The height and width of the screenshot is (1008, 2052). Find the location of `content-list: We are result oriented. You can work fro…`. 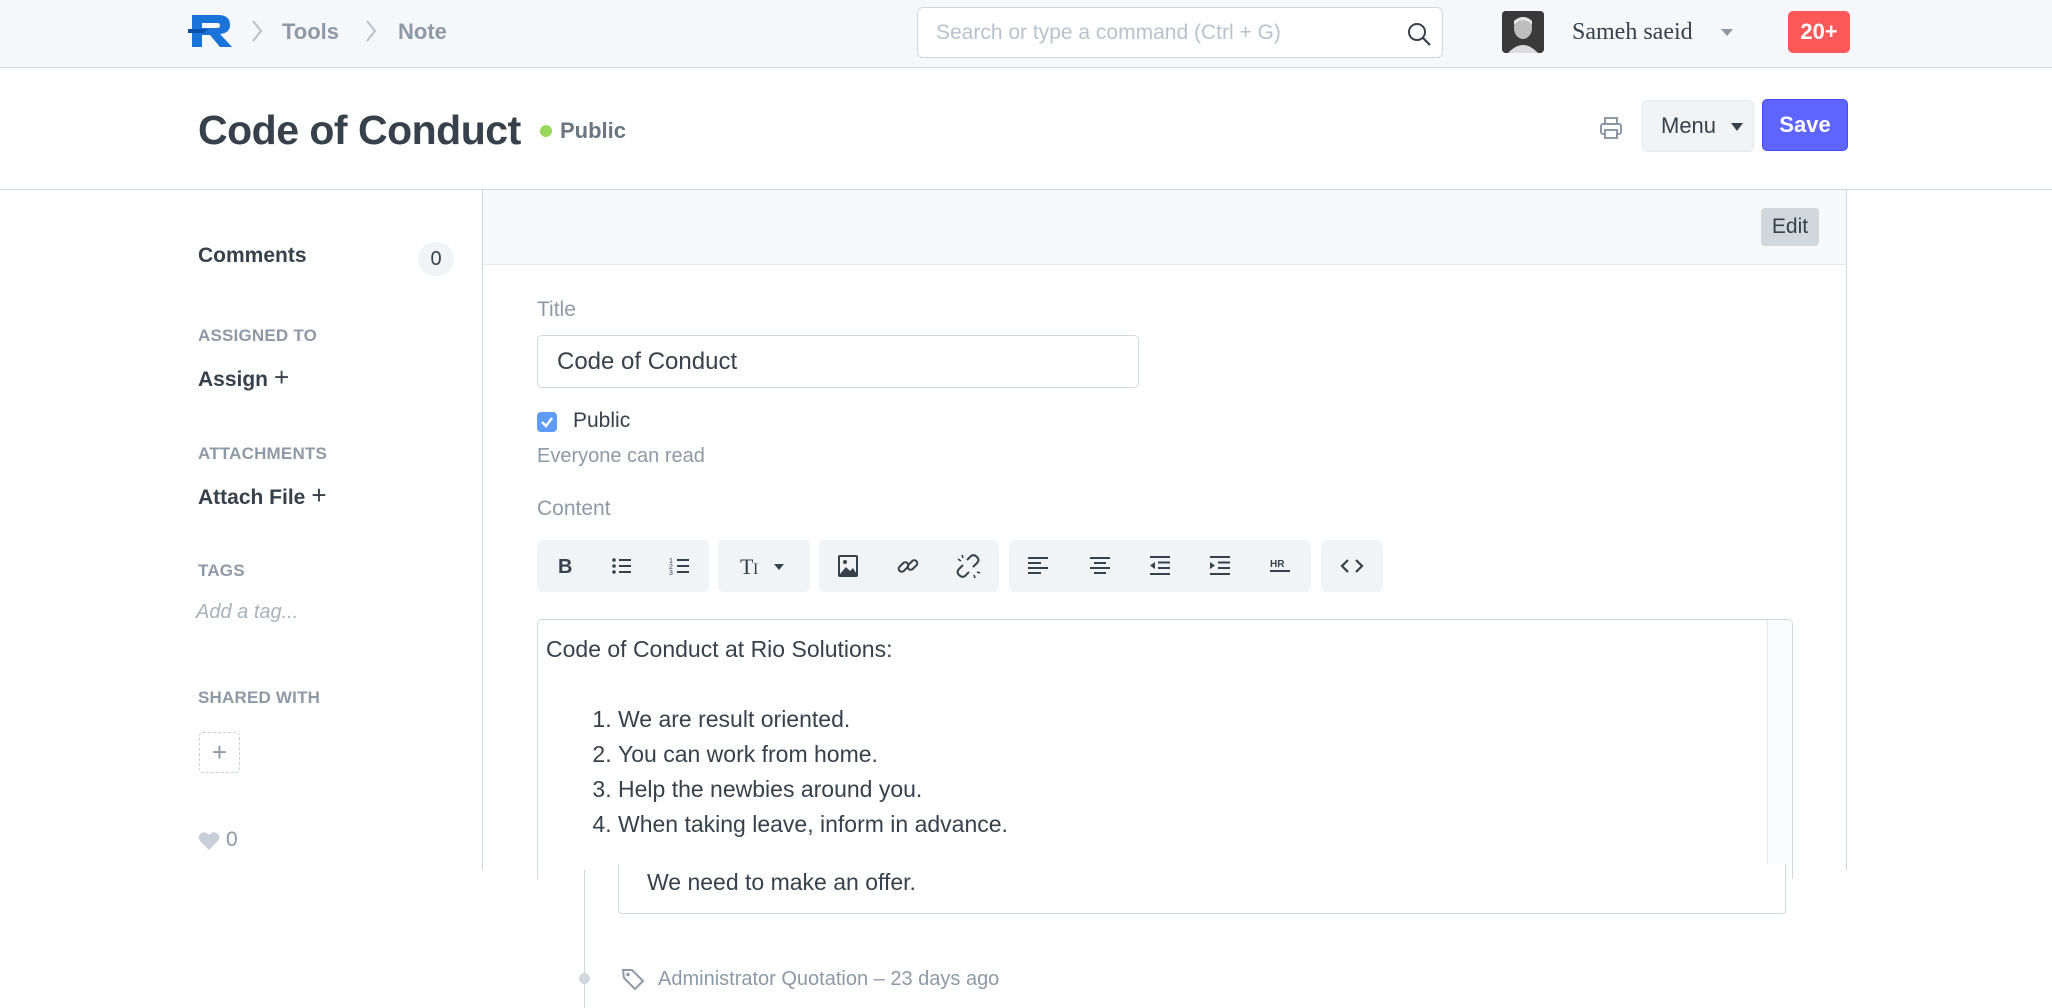

content-list: We are result oriented. You can work fro… is located at coordinates (799, 772).